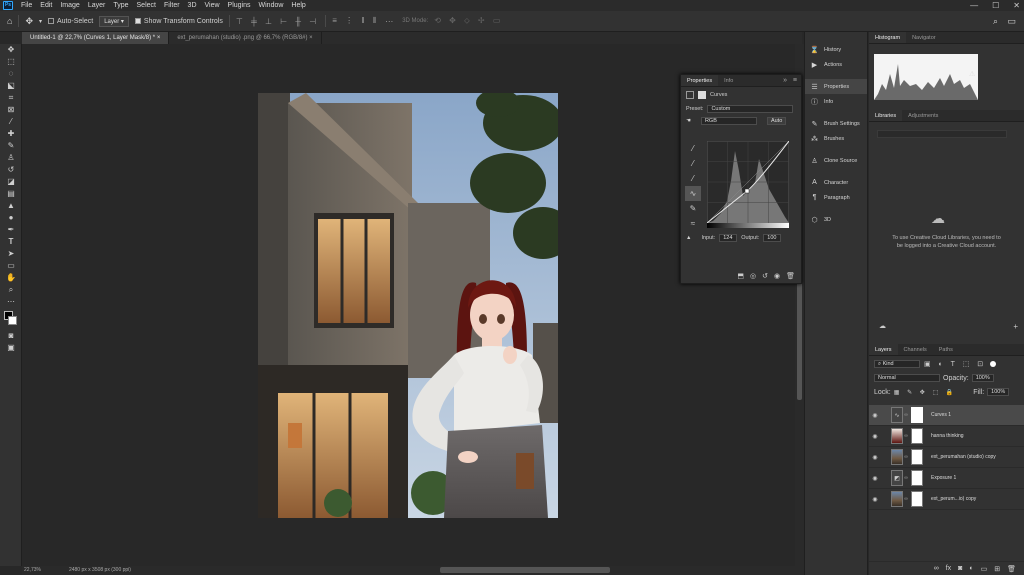 This screenshot has height=575, width=1024. I want to click on link-layers-icon: ∞, so click(936, 568).